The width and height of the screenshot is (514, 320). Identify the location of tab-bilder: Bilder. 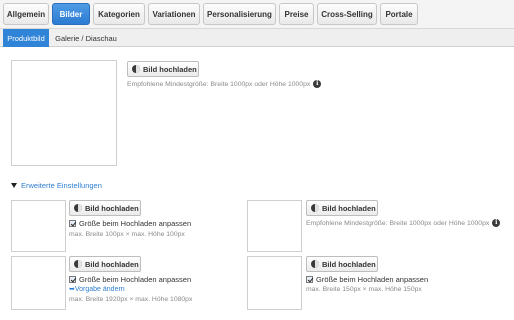
(71, 14).